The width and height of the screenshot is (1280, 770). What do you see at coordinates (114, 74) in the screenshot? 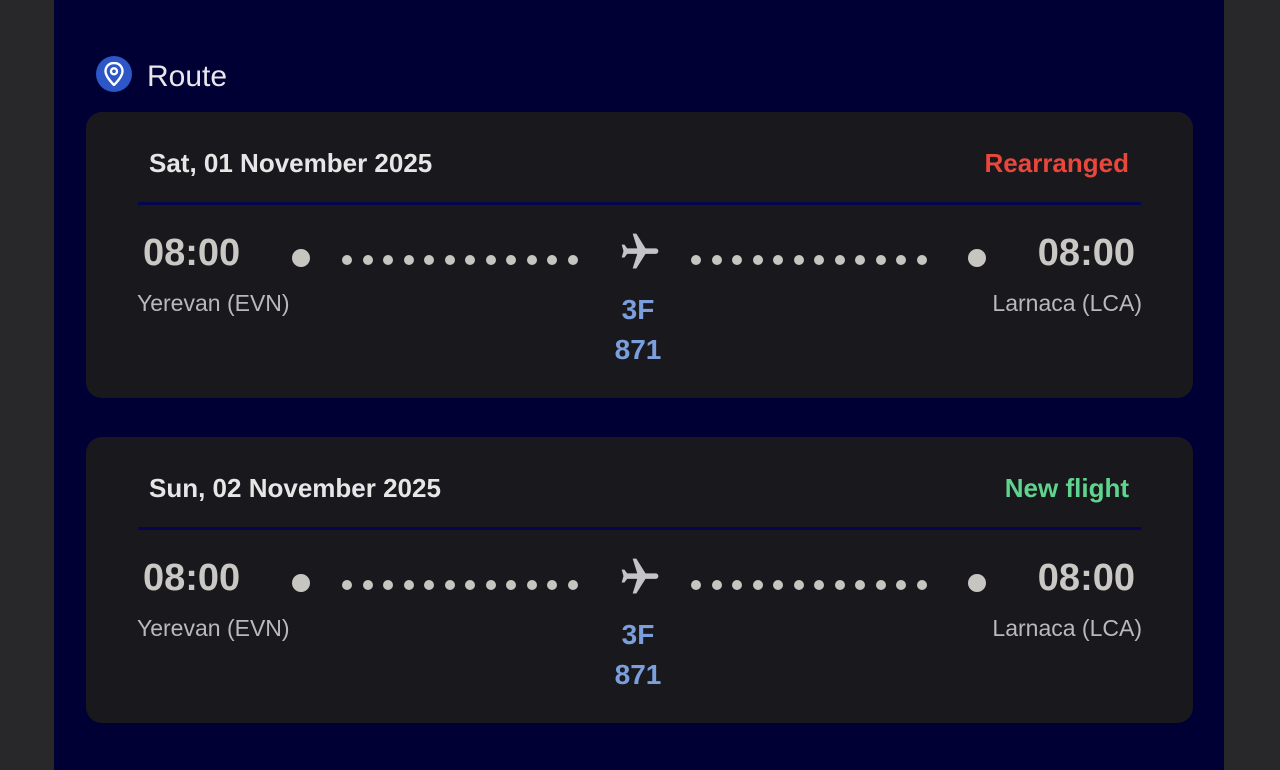
I see `location-pin-icon` at bounding box center [114, 74].